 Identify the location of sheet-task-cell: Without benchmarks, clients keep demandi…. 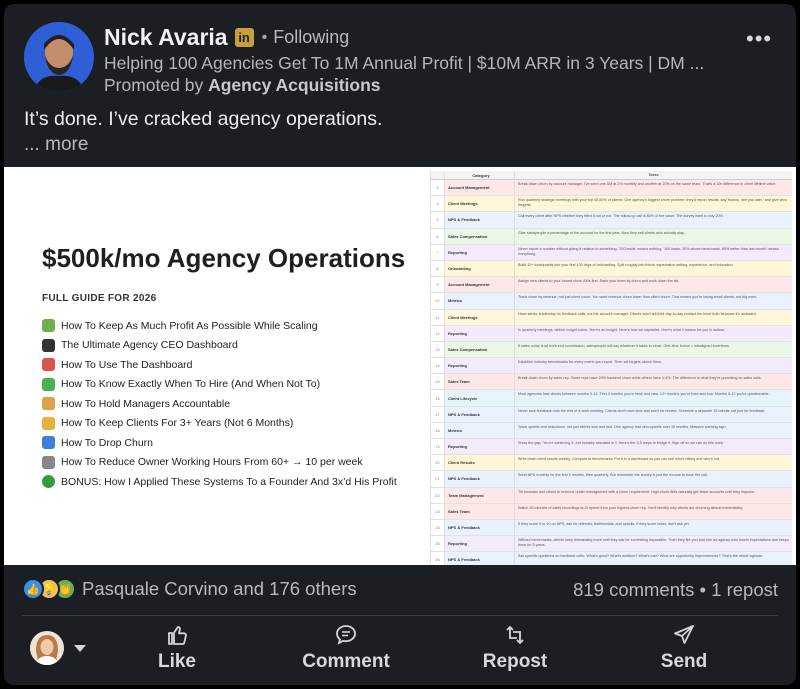
(653, 544).